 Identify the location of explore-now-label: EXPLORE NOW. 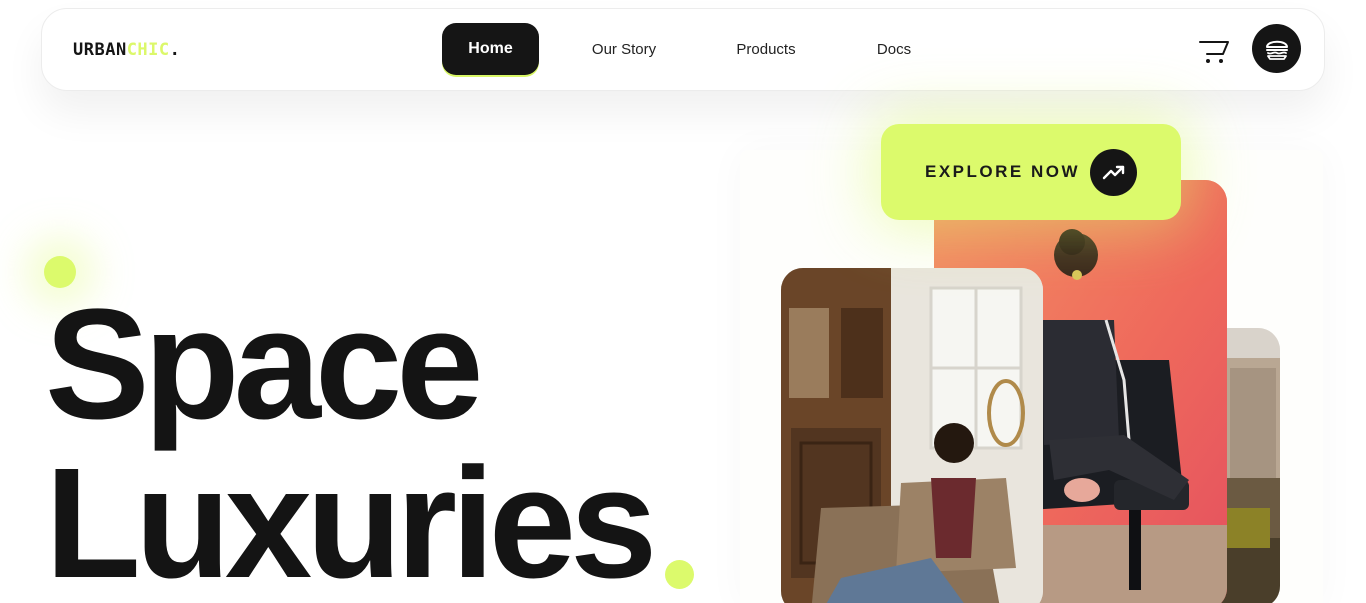
(1002, 171).